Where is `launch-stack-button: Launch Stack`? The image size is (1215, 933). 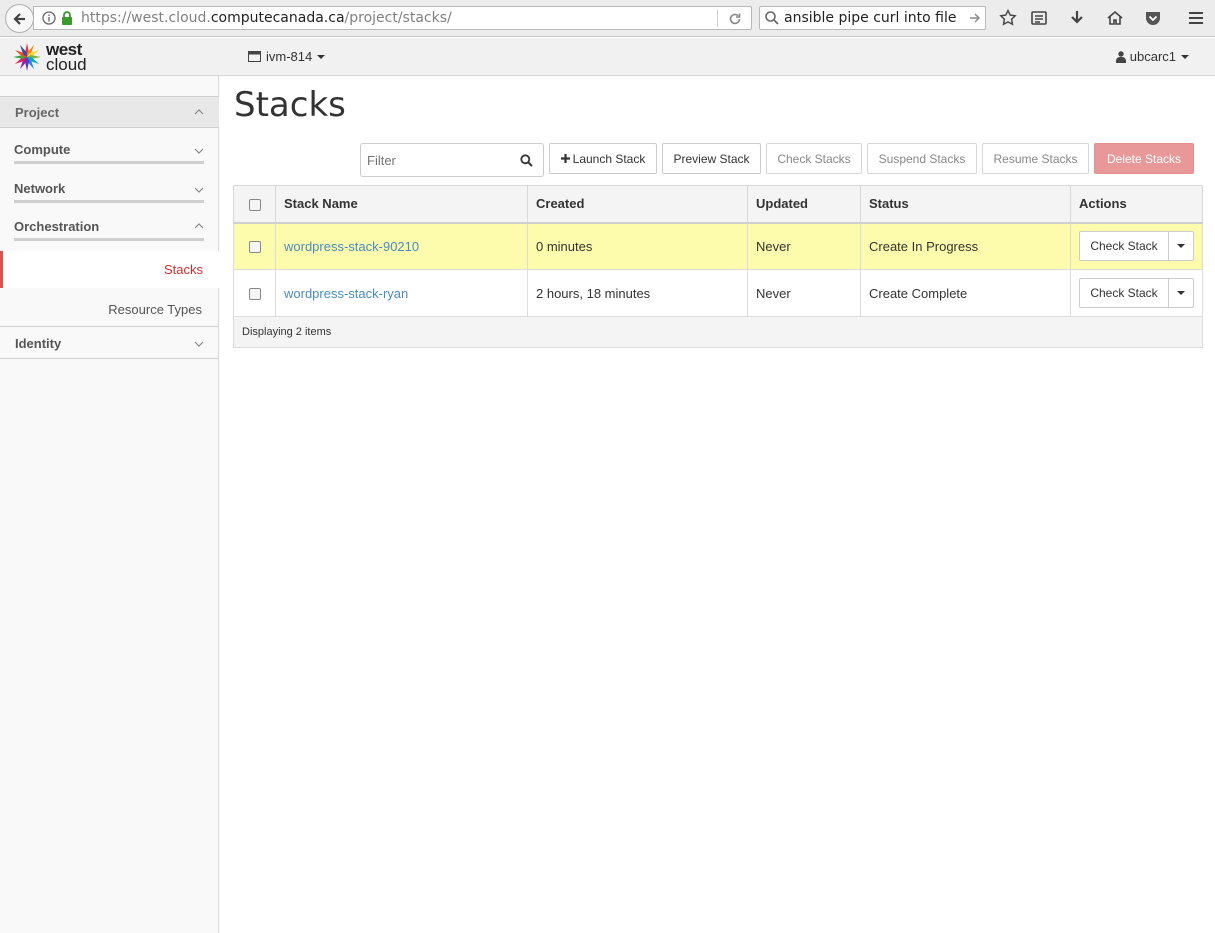 launch-stack-button: Launch Stack is located at coordinates (603, 158).